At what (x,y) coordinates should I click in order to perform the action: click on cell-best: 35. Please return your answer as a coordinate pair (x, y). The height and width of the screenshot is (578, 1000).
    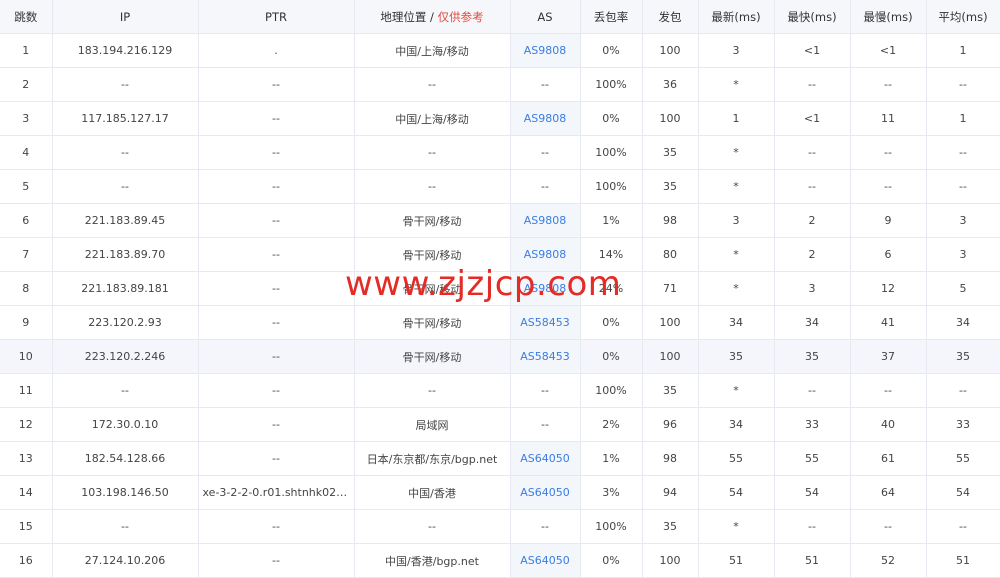
    Looking at the image, I should click on (812, 356).